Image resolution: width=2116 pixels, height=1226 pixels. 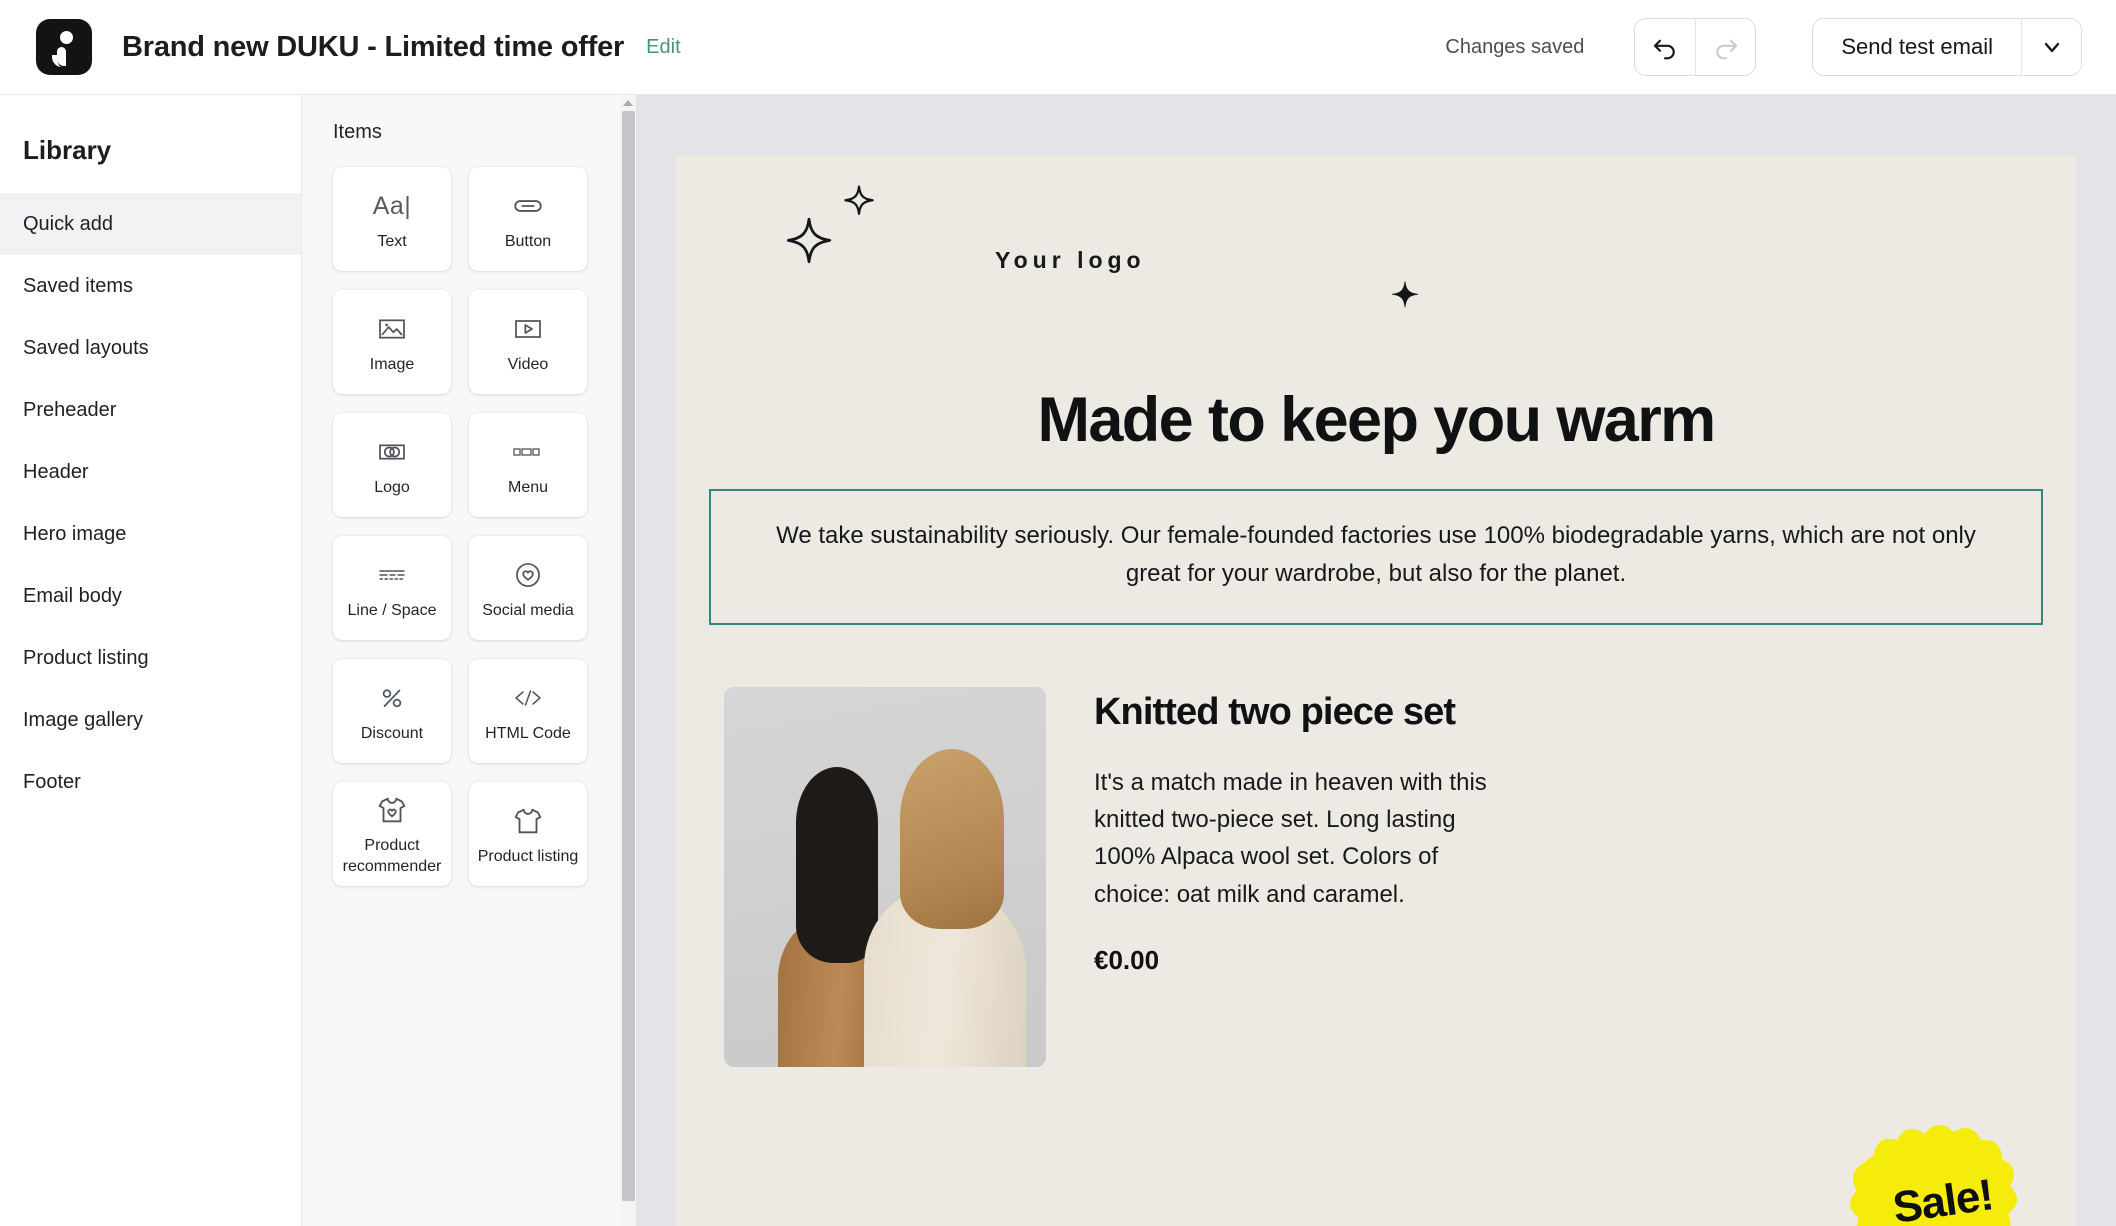 I want to click on item-tile-menu: Menu, so click(x=528, y=465).